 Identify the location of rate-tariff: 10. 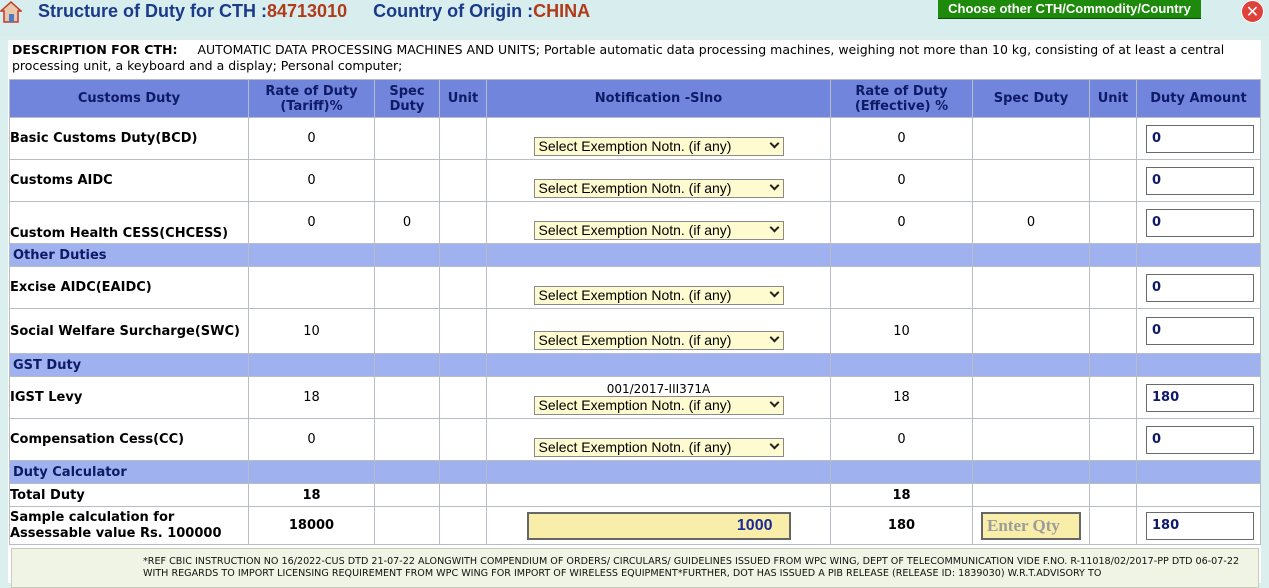
(311, 331).